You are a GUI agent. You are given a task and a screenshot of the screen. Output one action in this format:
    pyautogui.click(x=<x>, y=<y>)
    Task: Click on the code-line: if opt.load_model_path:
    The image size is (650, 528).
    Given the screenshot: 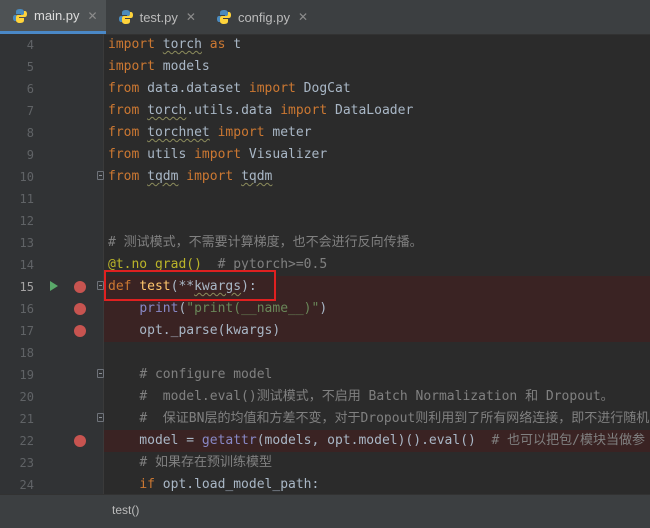 What is the action you would take?
    pyautogui.click(x=377, y=484)
    